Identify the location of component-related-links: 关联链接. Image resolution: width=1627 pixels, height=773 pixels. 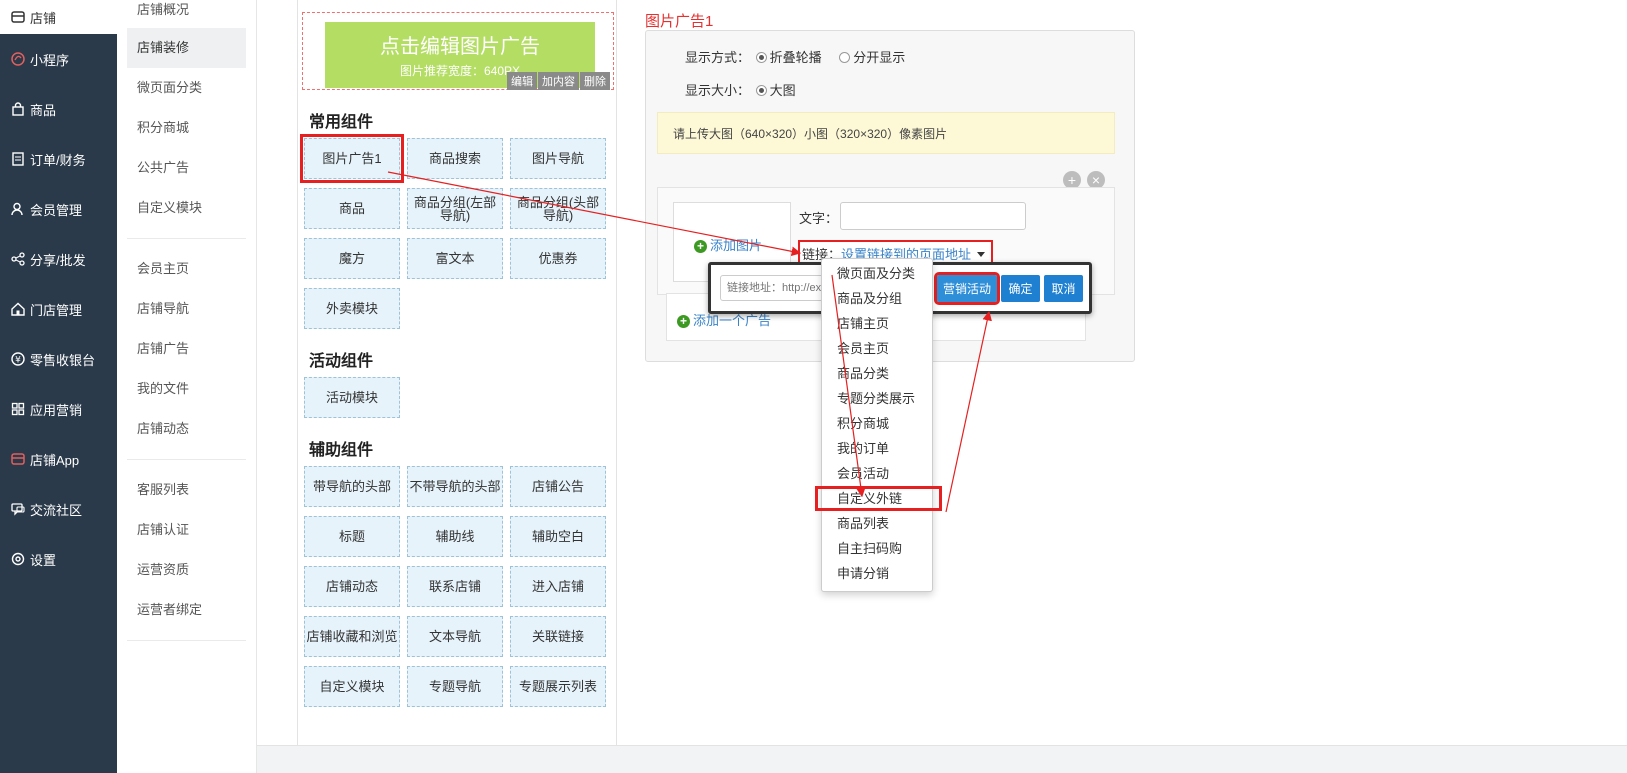
(558, 636).